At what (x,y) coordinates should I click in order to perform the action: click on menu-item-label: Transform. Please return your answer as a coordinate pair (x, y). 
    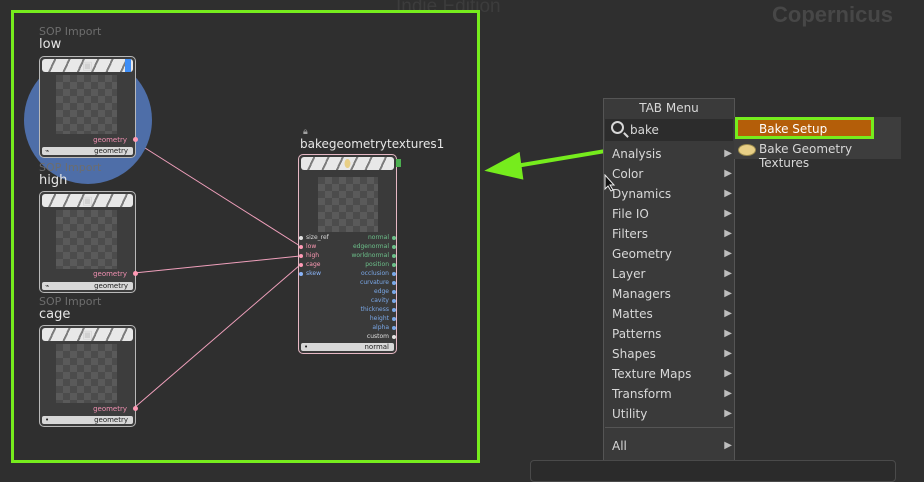
    Looking at the image, I should click on (642, 394).